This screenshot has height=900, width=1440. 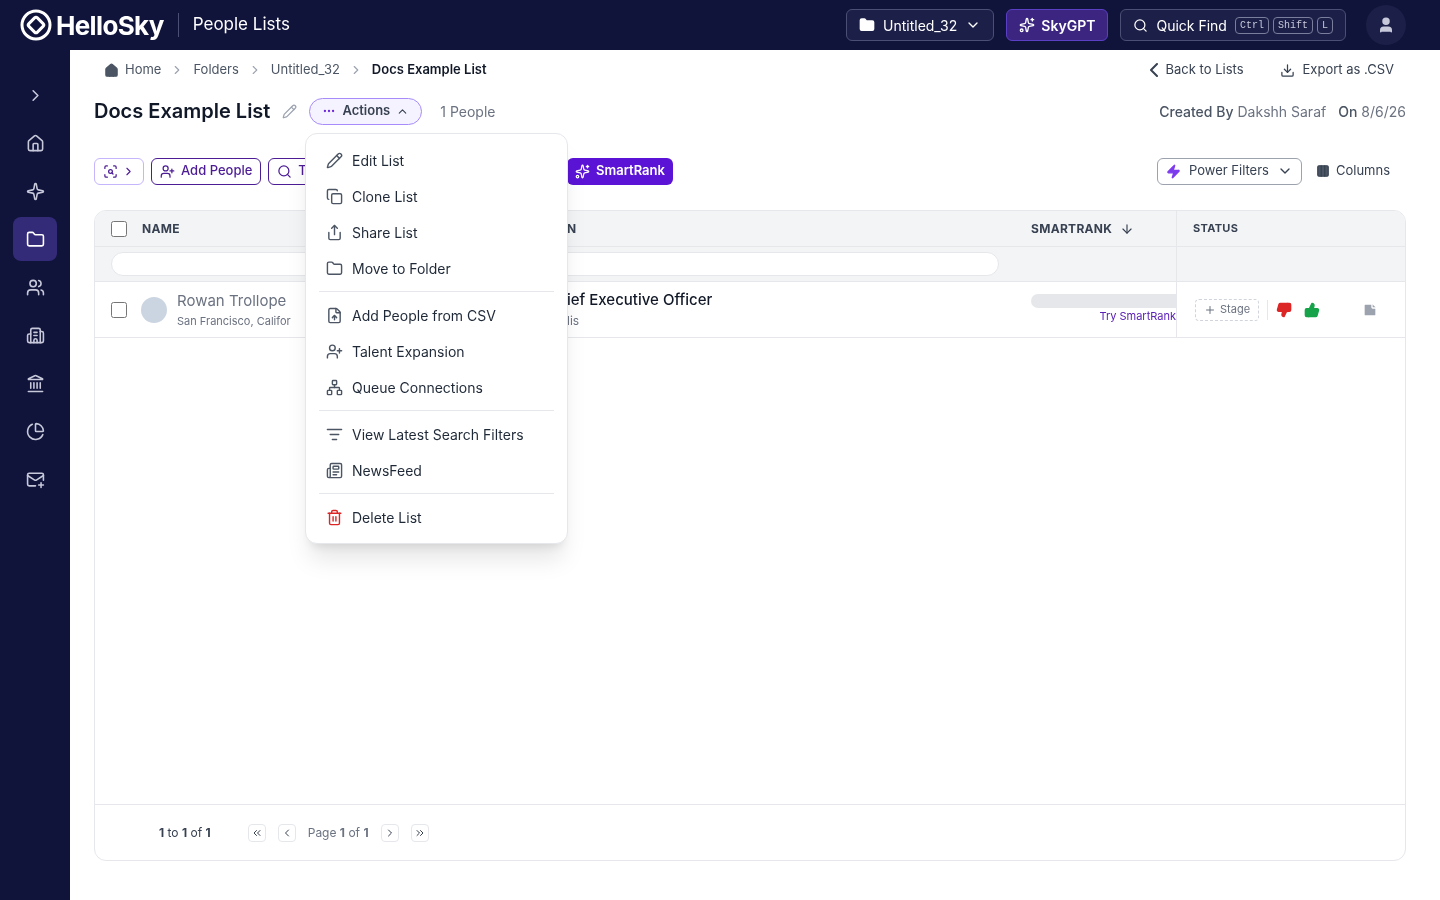 What do you see at coordinates (110, 25) in the screenshot?
I see `logo-text: HelloSky` at bounding box center [110, 25].